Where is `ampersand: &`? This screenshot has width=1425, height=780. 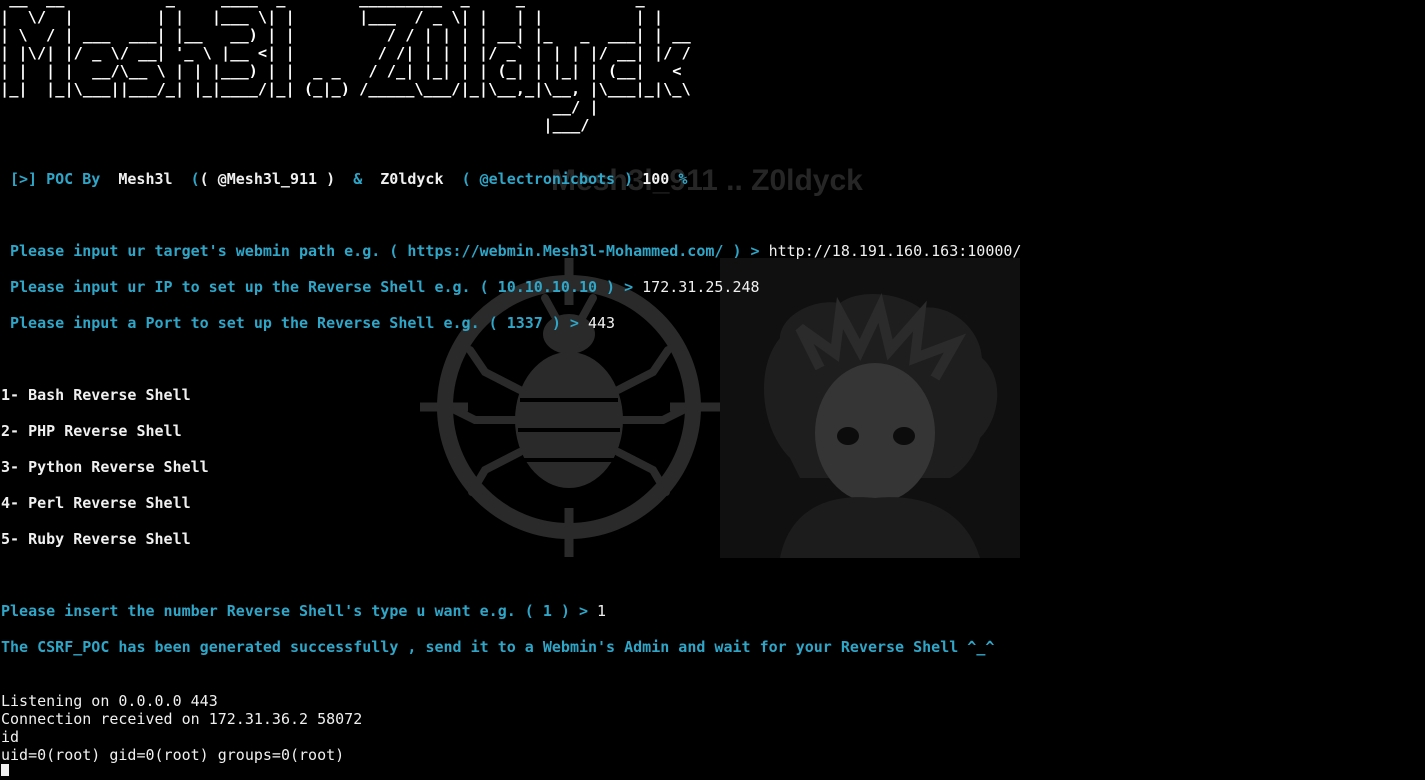
ampersand: & is located at coordinates (358, 179).